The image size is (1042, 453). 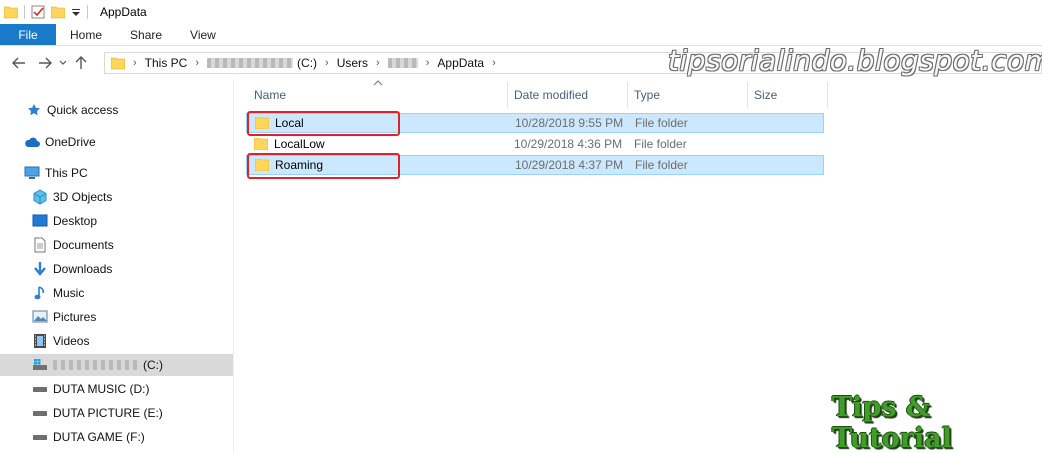 I want to click on sidebar-item-label: Videos, so click(x=71, y=341).